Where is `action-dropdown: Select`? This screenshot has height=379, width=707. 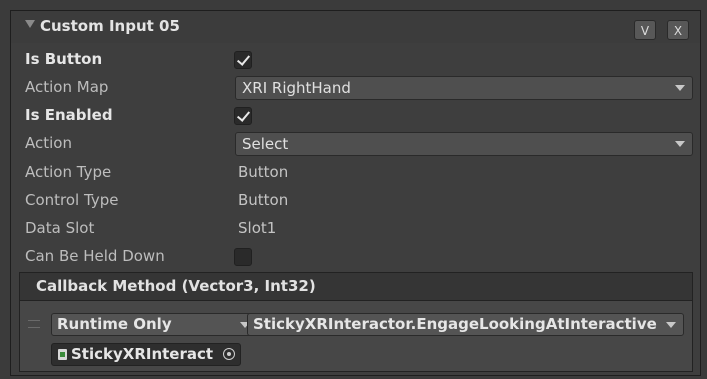
action-dropdown: Select is located at coordinates (464, 144).